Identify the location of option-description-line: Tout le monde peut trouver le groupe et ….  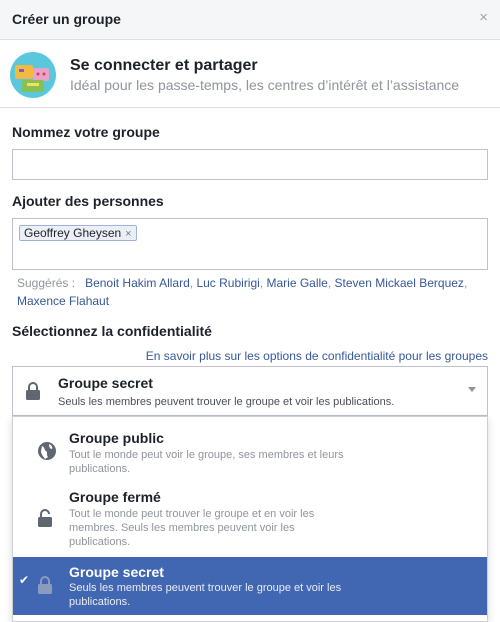
(192, 514).